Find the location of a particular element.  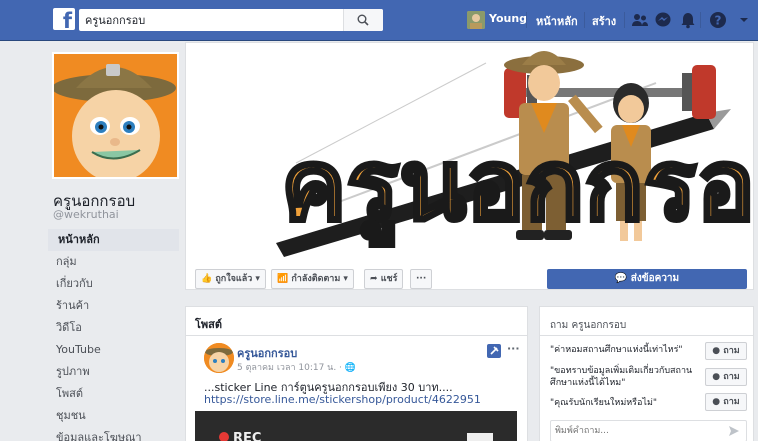

post-image-rec-label: REC is located at coordinates (247, 436).